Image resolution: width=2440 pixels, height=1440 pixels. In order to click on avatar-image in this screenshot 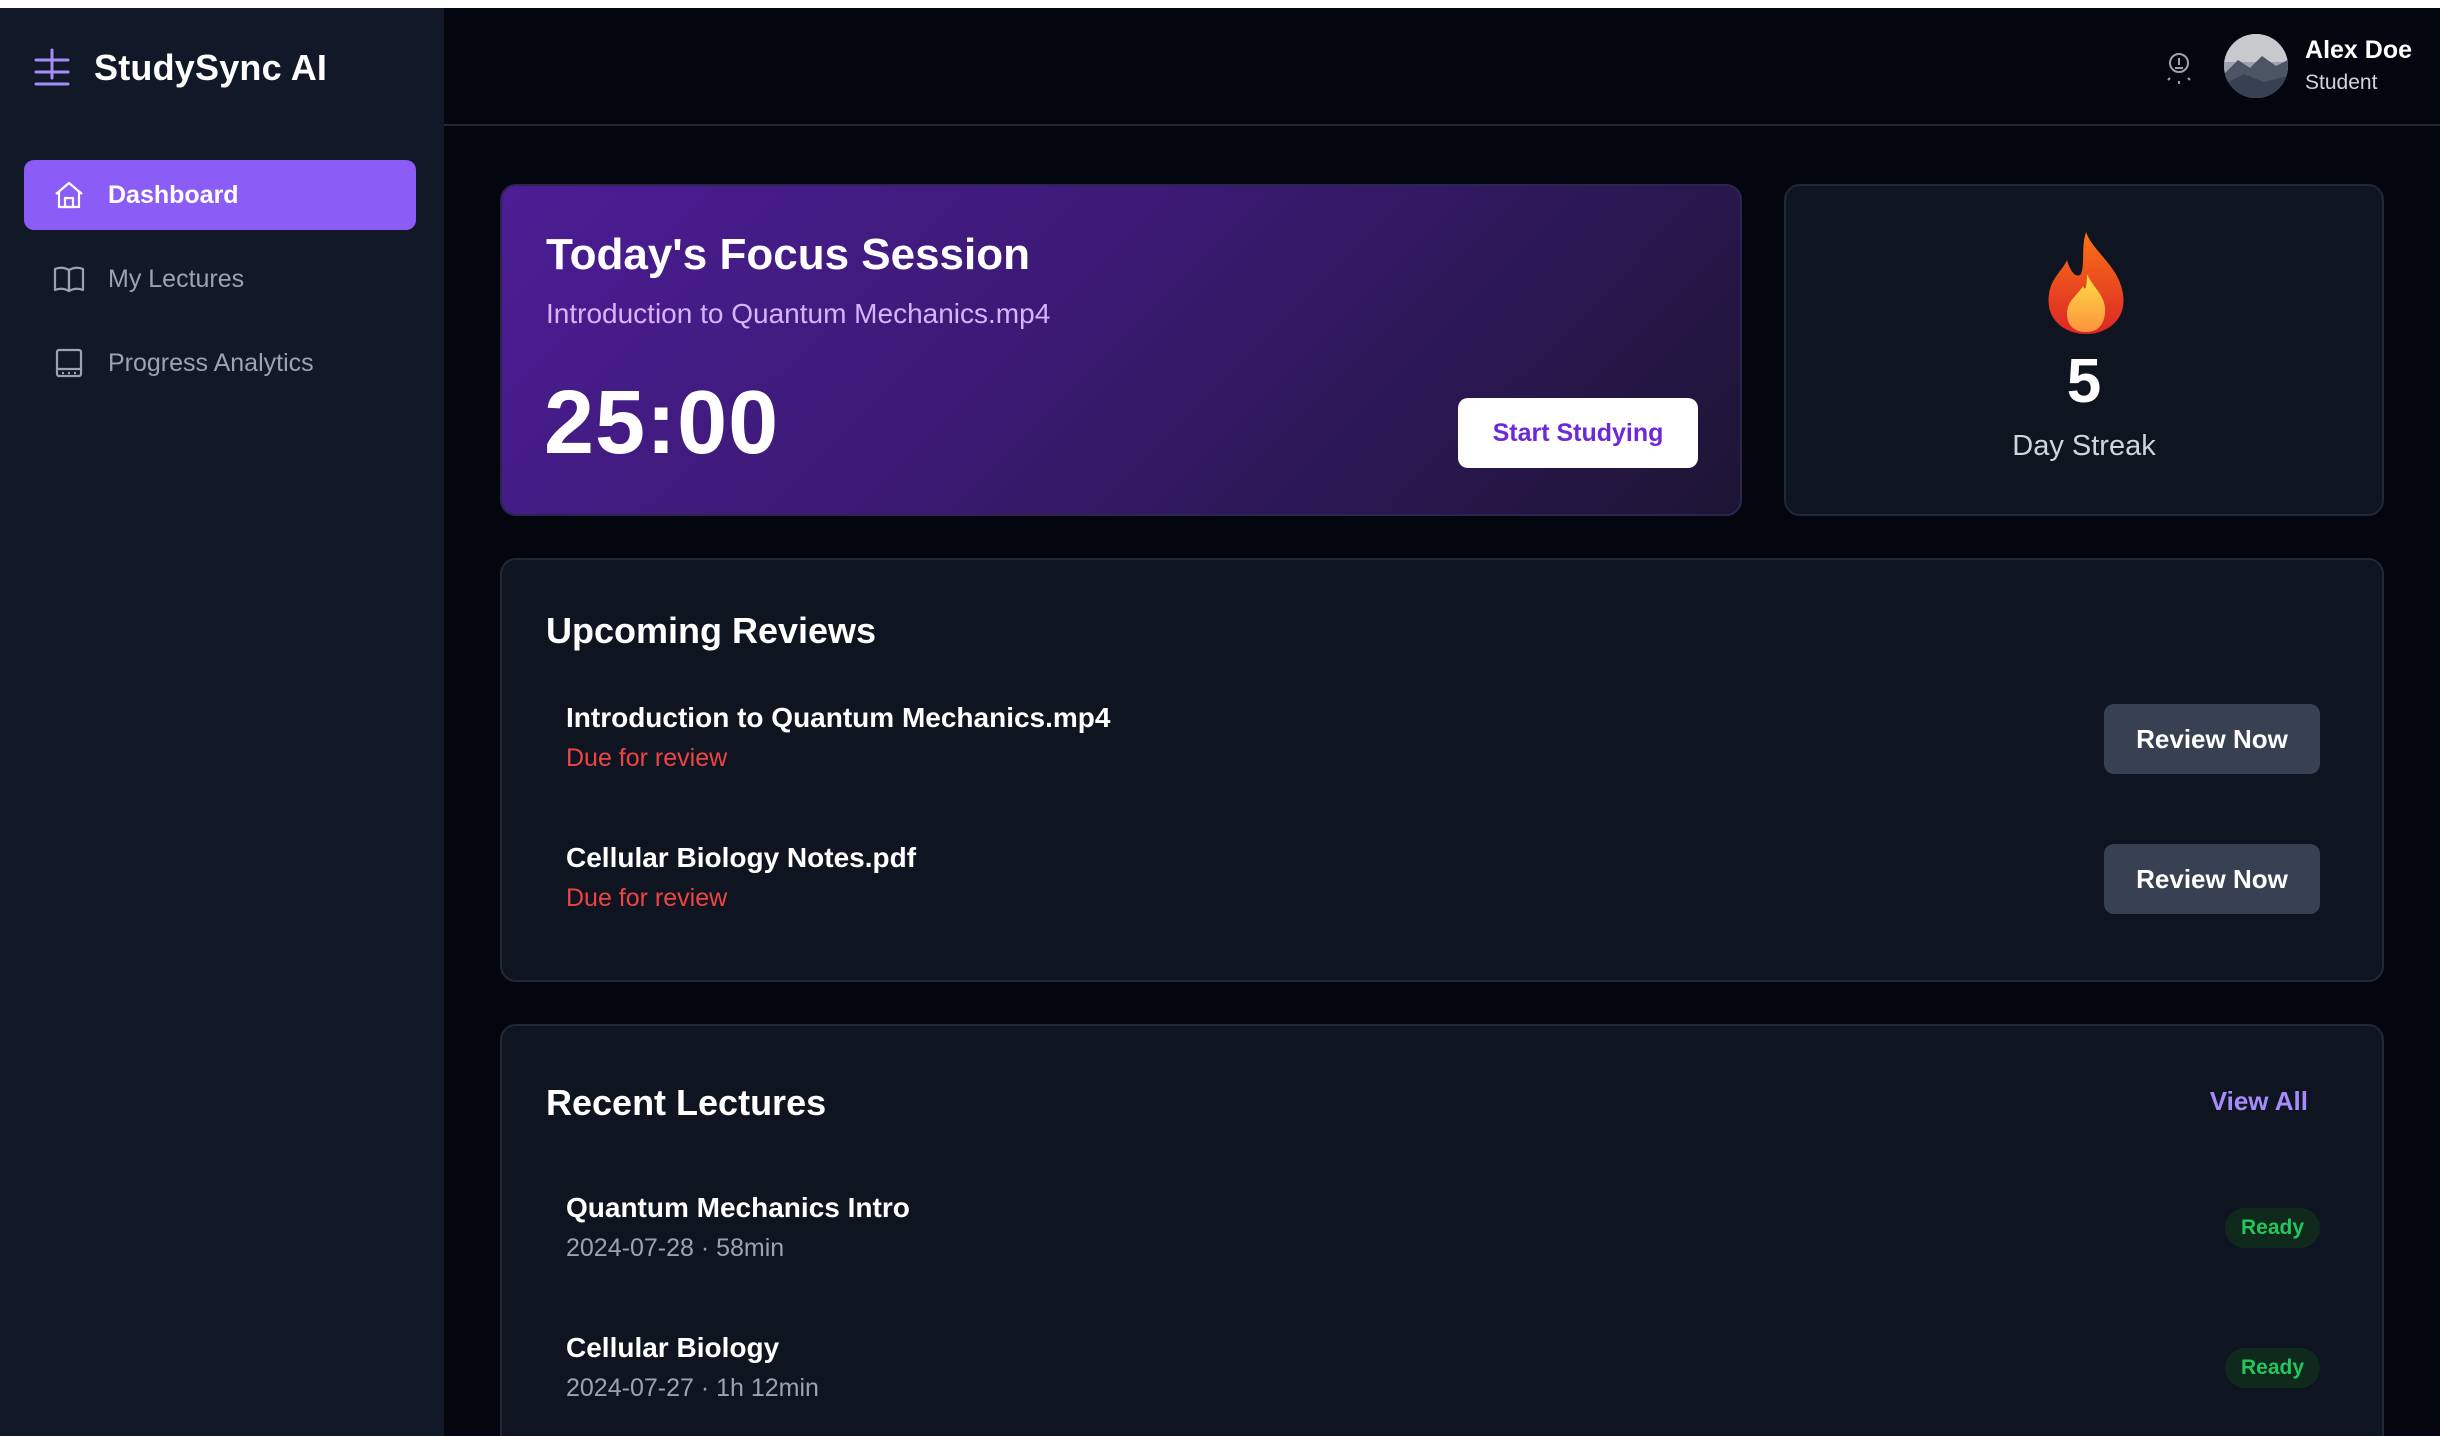, I will do `click(2256, 66)`.